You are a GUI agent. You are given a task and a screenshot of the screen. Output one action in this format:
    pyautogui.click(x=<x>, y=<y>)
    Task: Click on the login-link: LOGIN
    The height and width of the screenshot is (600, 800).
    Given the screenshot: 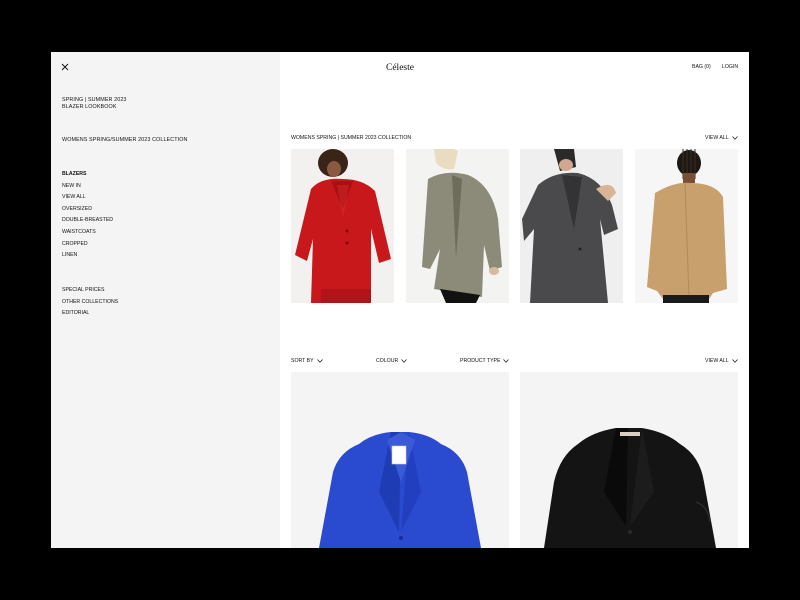 What is the action you would take?
    pyautogui.click(x=730, y=67)
    